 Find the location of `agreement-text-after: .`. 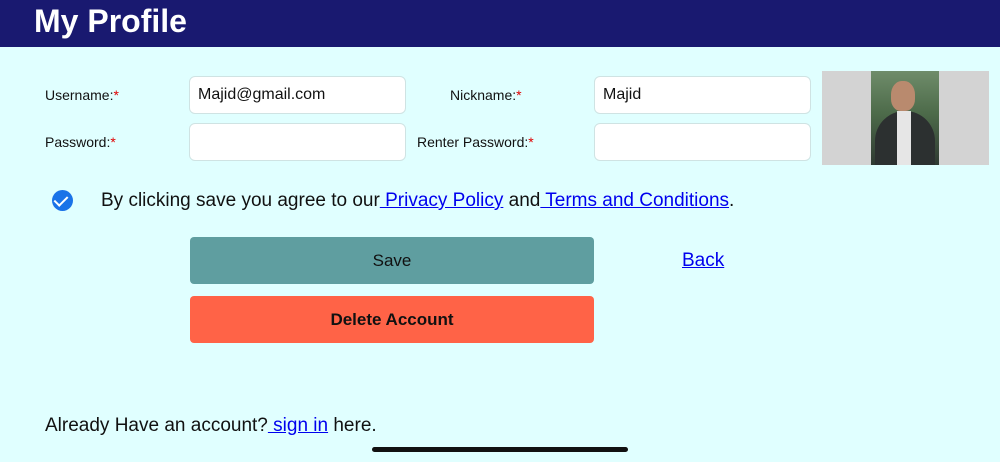

agreement-text-after: . is located at coordinates (732, 200).